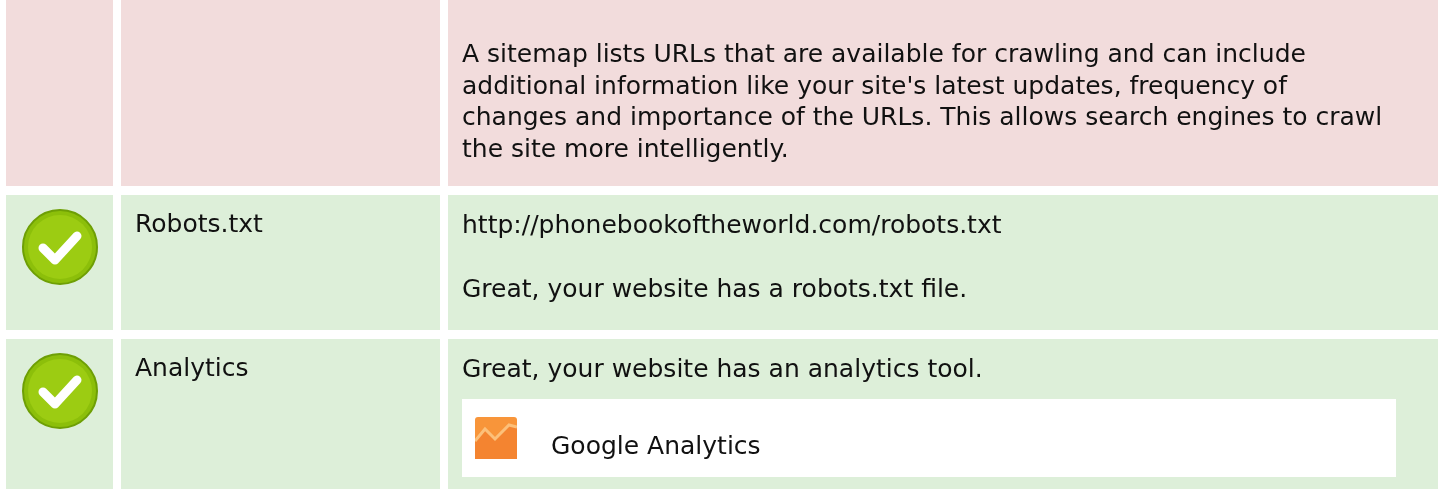  What do you see at coordinates (732, 225) in the screenshot?
I see `check-description: http://phonebookoftheworld.com/robots.txt` at bounding box center [732, 225].